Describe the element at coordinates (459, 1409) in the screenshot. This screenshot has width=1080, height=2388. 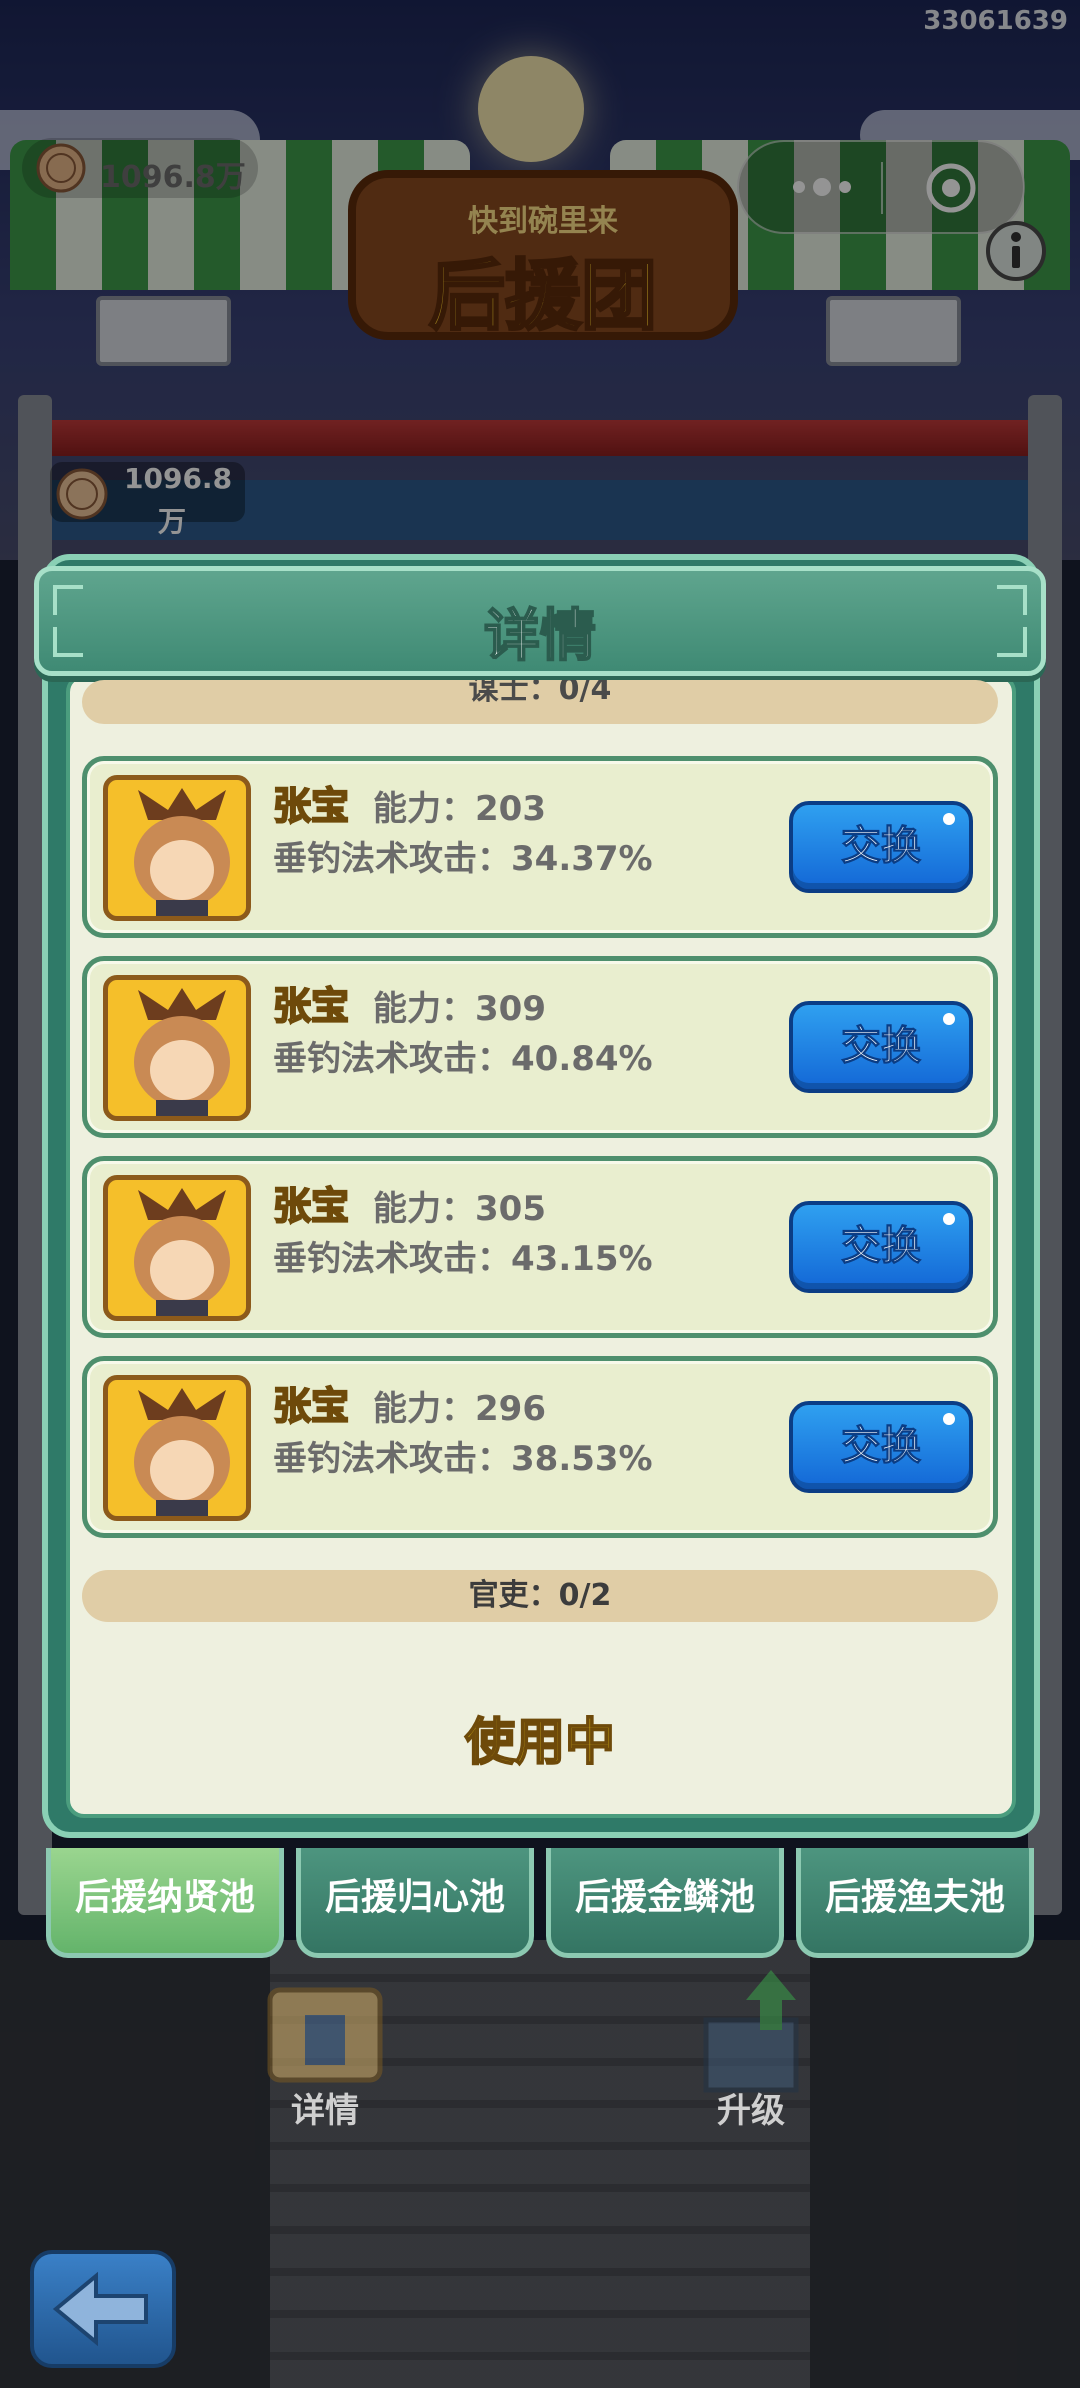
I see `hero-power: 能力：296` at that location.